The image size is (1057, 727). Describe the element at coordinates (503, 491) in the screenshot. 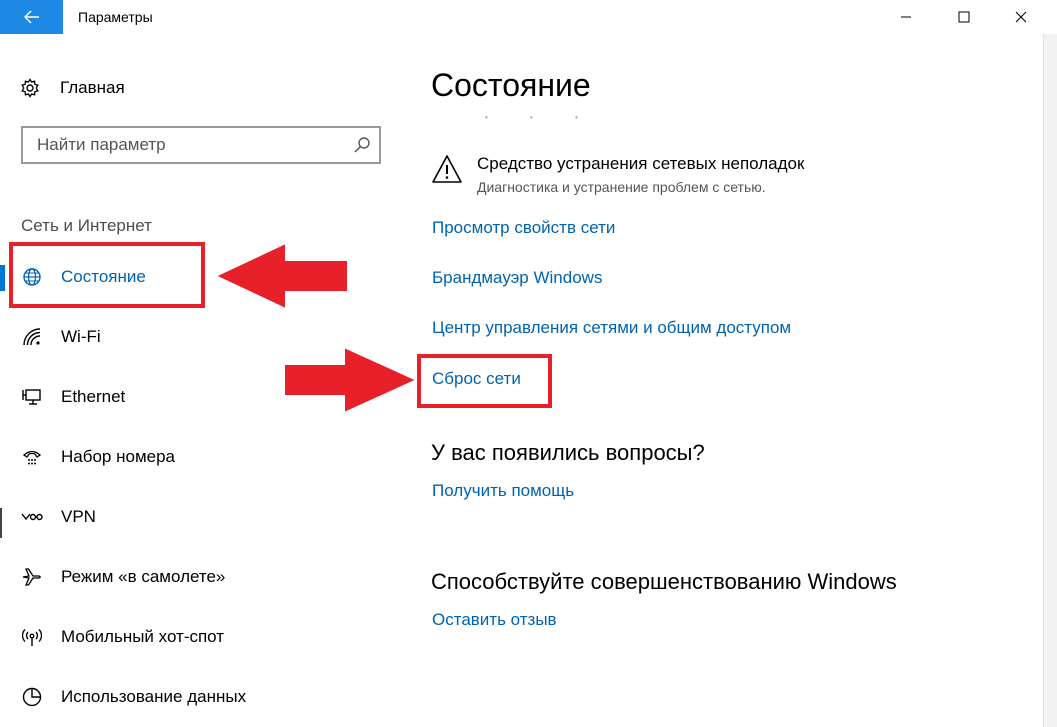

I see `get-help-link: Получить помощь` at that location.